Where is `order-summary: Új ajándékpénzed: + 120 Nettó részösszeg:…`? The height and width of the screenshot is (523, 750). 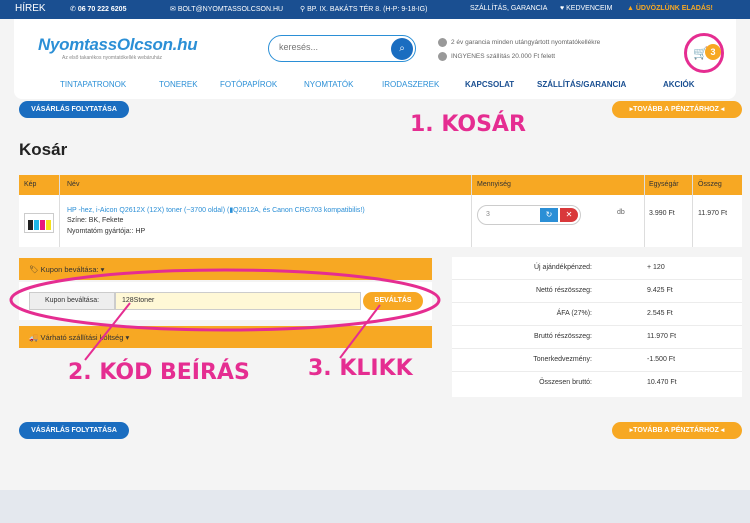
order-summary: Új ajándékpénzed: + 120 Nettó részösszeg:… is located at coordinates (597, 327).